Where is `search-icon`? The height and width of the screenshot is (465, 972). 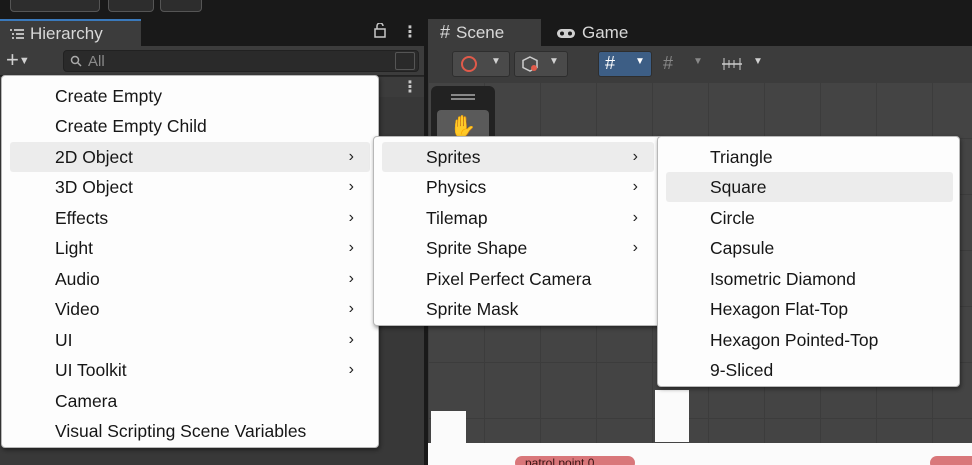
search-icon is located at coordinates (76, 61).